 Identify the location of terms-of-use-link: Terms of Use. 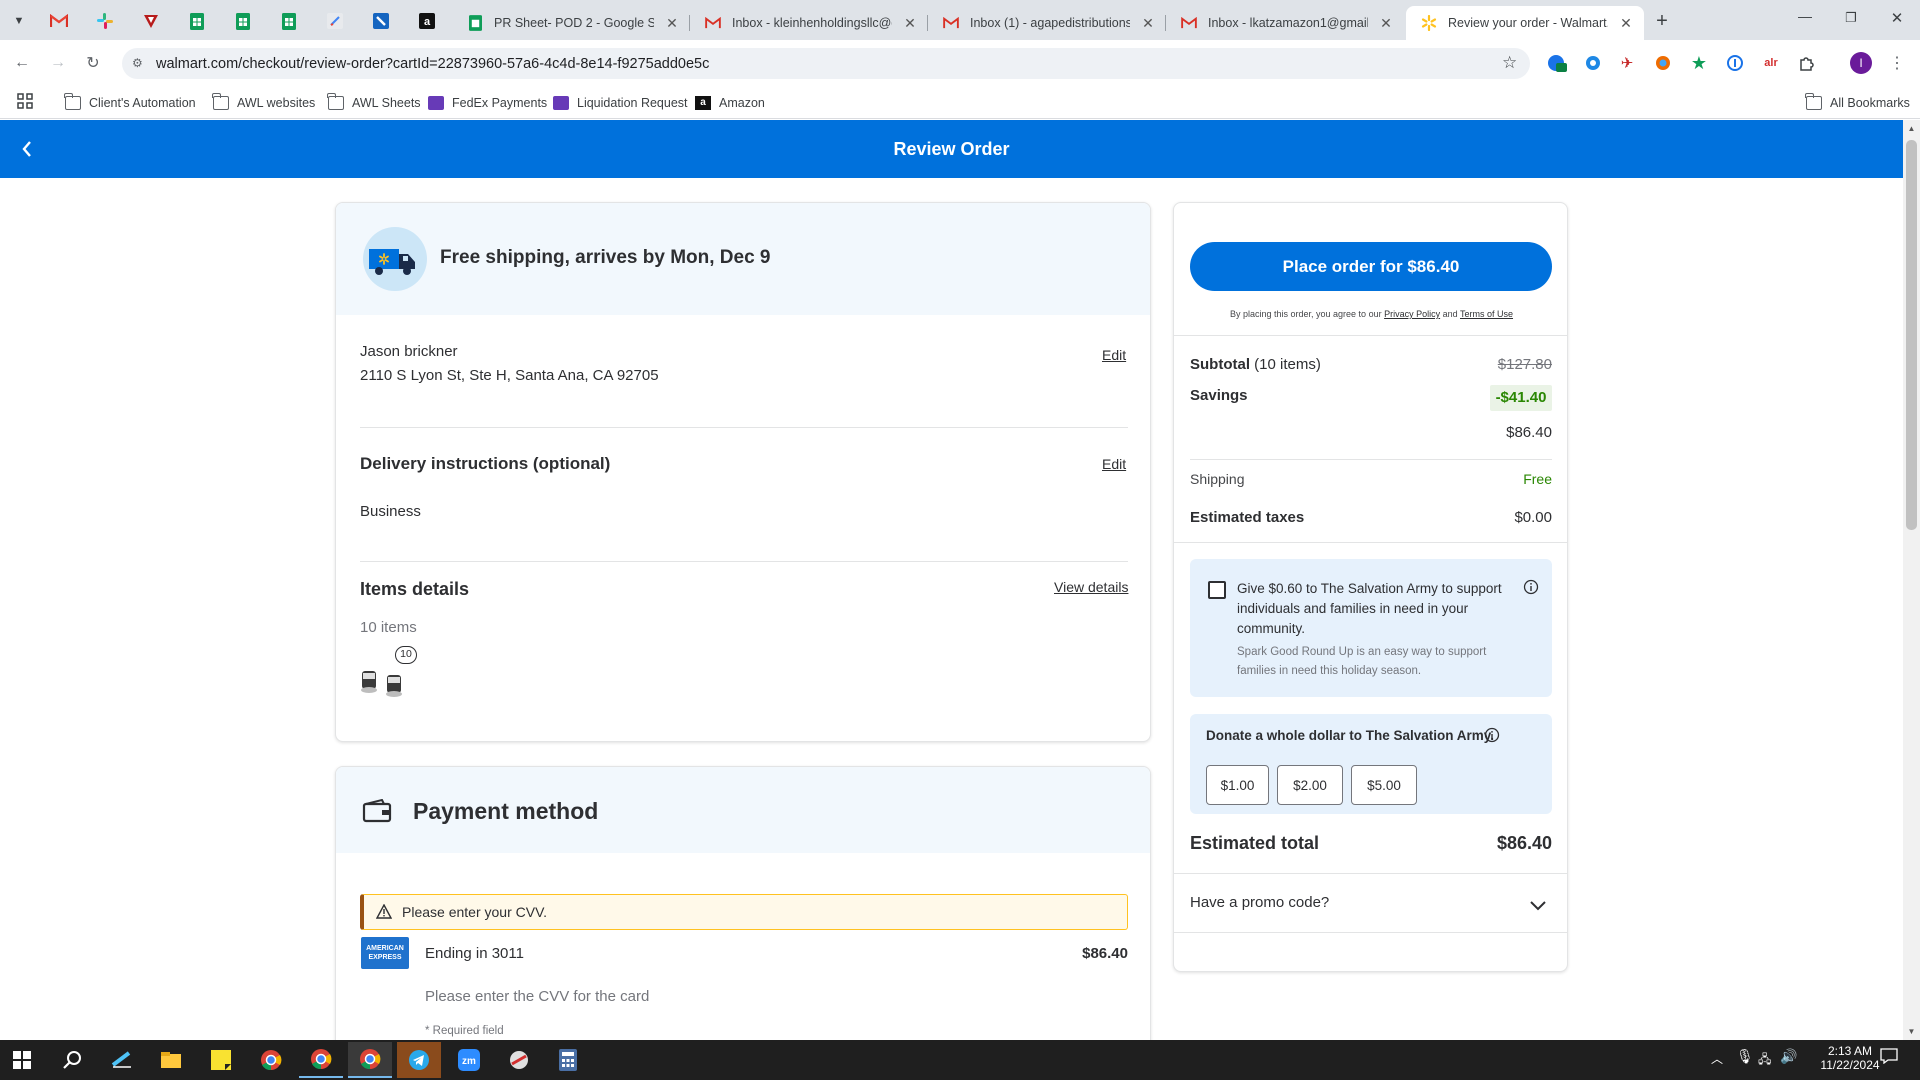
(1486, 314).